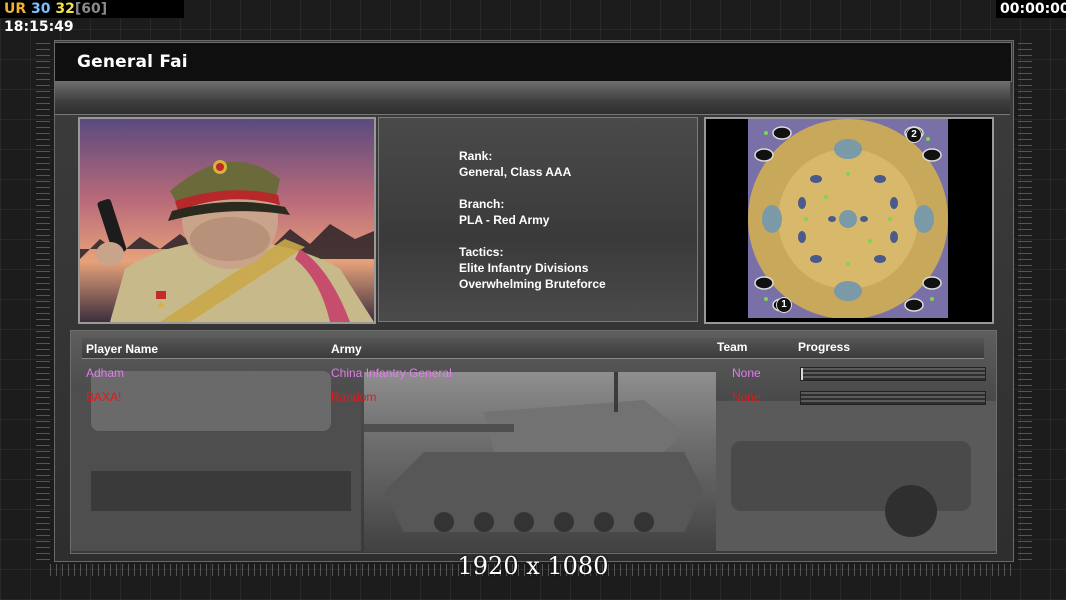  What do you see at coordinates (105, 373) in the screenshot?
I see `player-name: Adham` at bounding box center [105, 373].